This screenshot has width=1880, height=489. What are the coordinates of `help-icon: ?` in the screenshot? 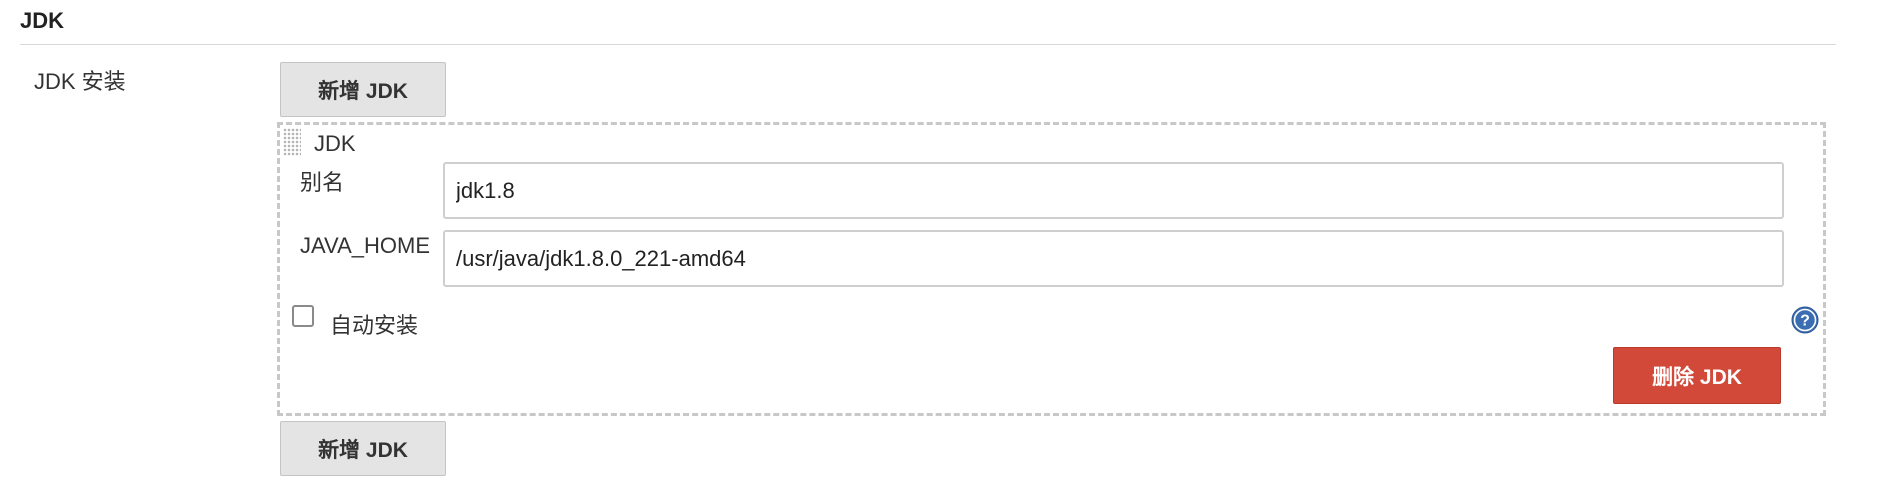 It's located at (1805, 320).